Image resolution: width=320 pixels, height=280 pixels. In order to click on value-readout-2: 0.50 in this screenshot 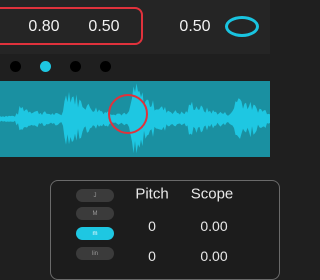, I will do `click(103, 27)`.